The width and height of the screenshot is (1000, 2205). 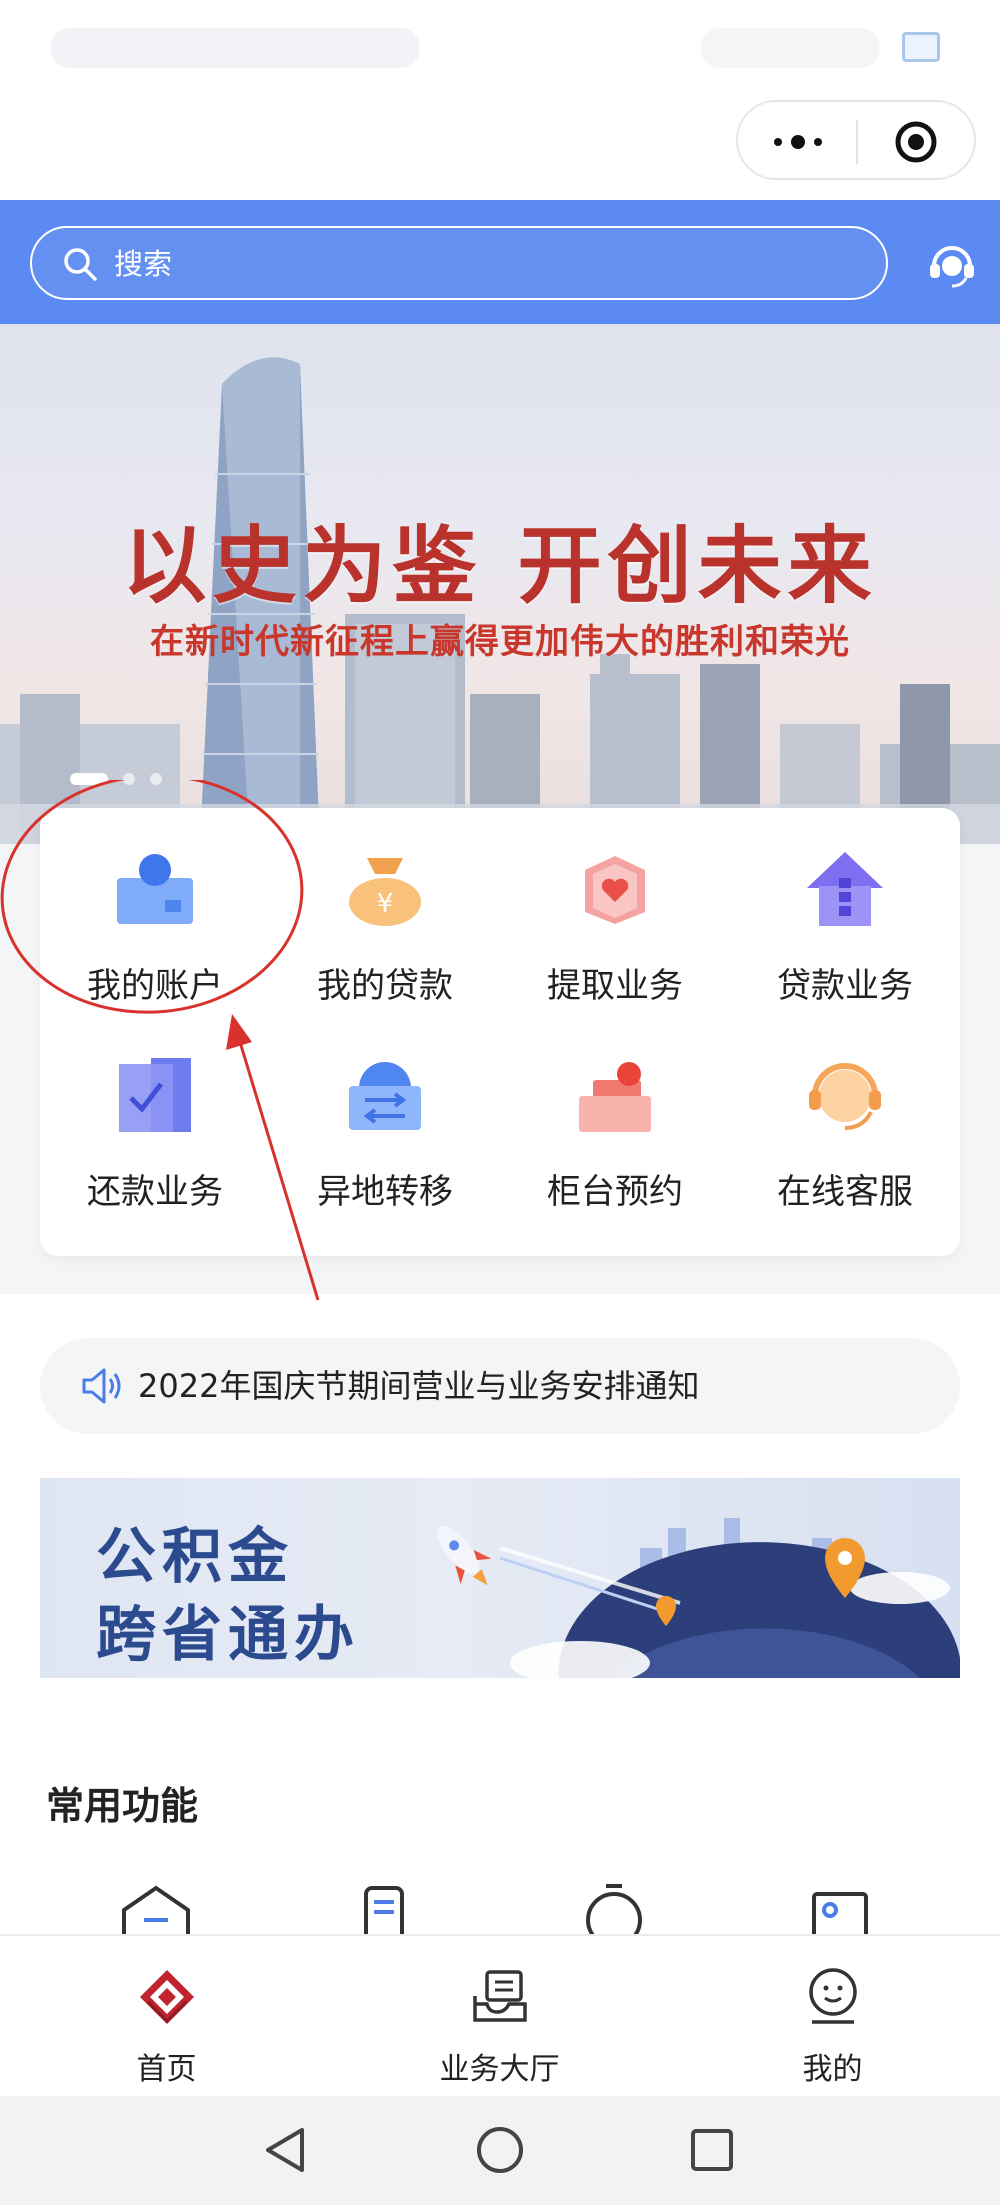 What do you see at coordinates (500, 1996) in the screenshot?
I see `hall-icon` at bounding box center [500, 1996].